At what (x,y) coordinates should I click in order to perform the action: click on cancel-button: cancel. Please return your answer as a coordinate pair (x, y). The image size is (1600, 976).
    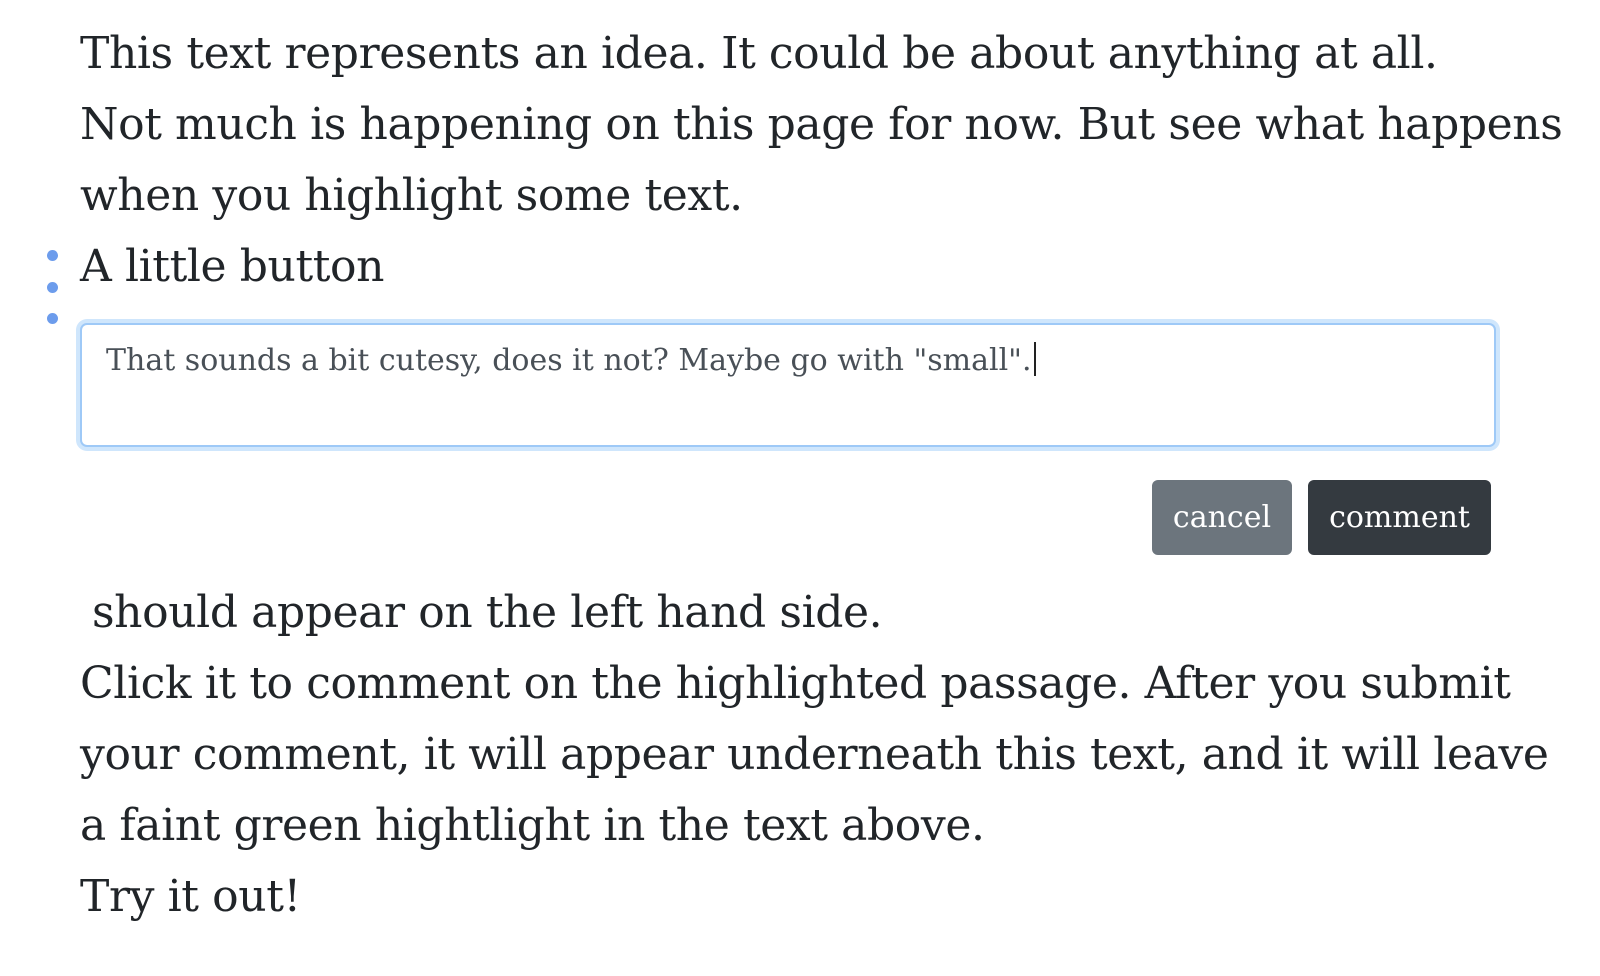
    Looking at the image, I should click on (1222, 517).